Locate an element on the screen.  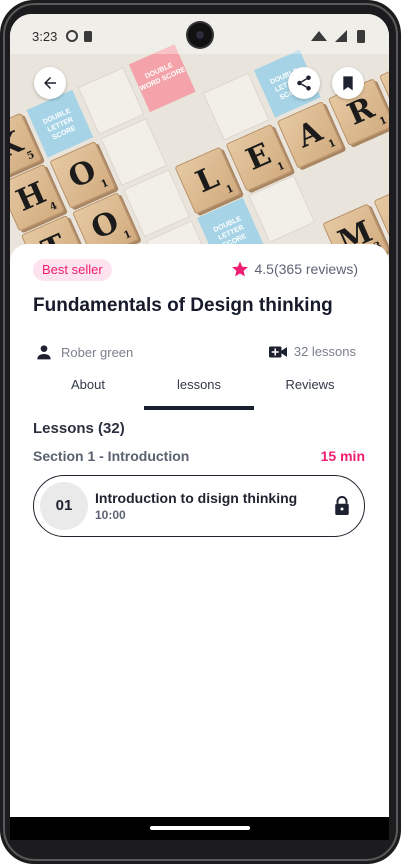
system-nav-bar is located at coordinates (199, 828).